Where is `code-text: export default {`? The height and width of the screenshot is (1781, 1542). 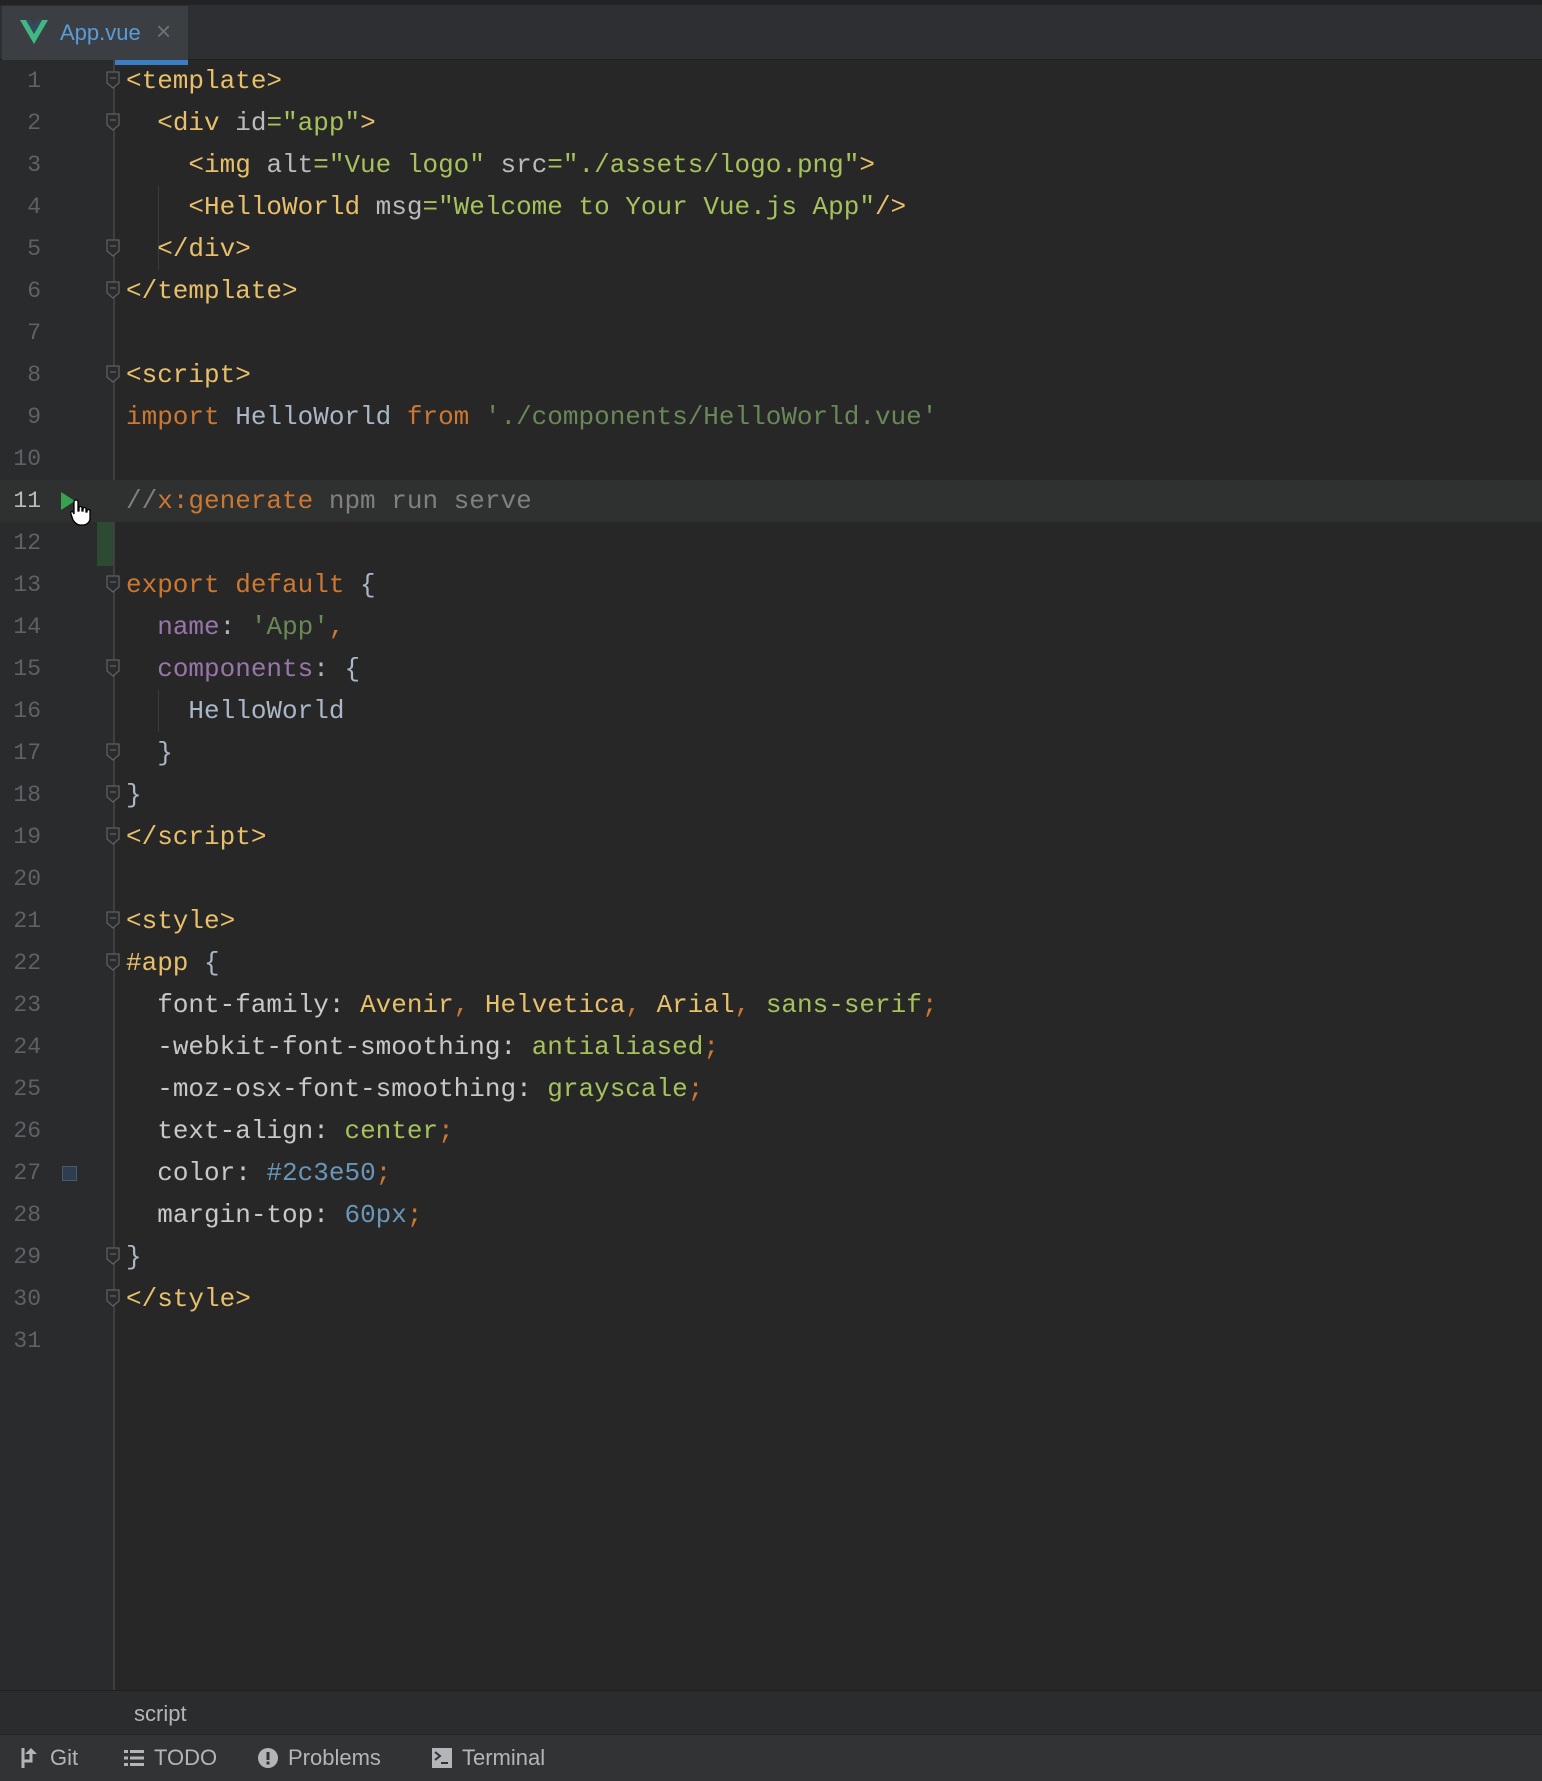
code-text: export default { is located at coordinates (251, 585).